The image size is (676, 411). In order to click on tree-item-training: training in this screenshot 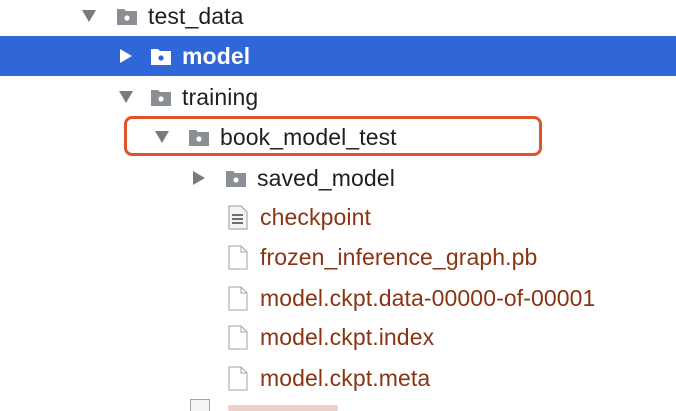, I will do `click(338, 97)`.